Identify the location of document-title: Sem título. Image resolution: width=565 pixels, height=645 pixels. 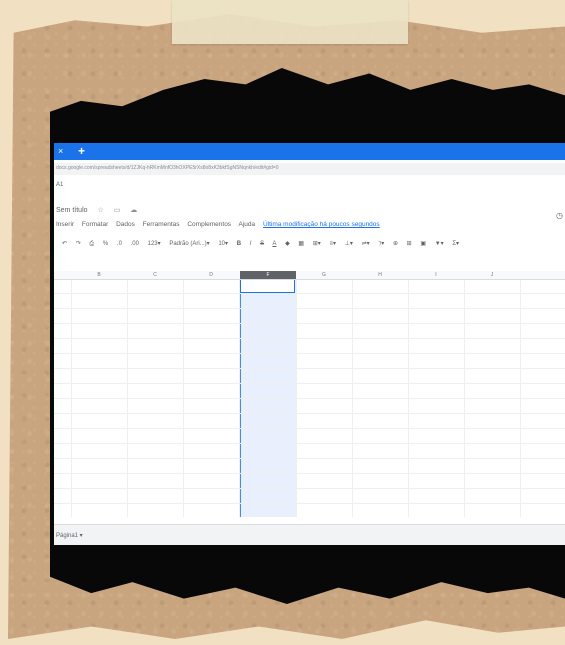
(72, 210).